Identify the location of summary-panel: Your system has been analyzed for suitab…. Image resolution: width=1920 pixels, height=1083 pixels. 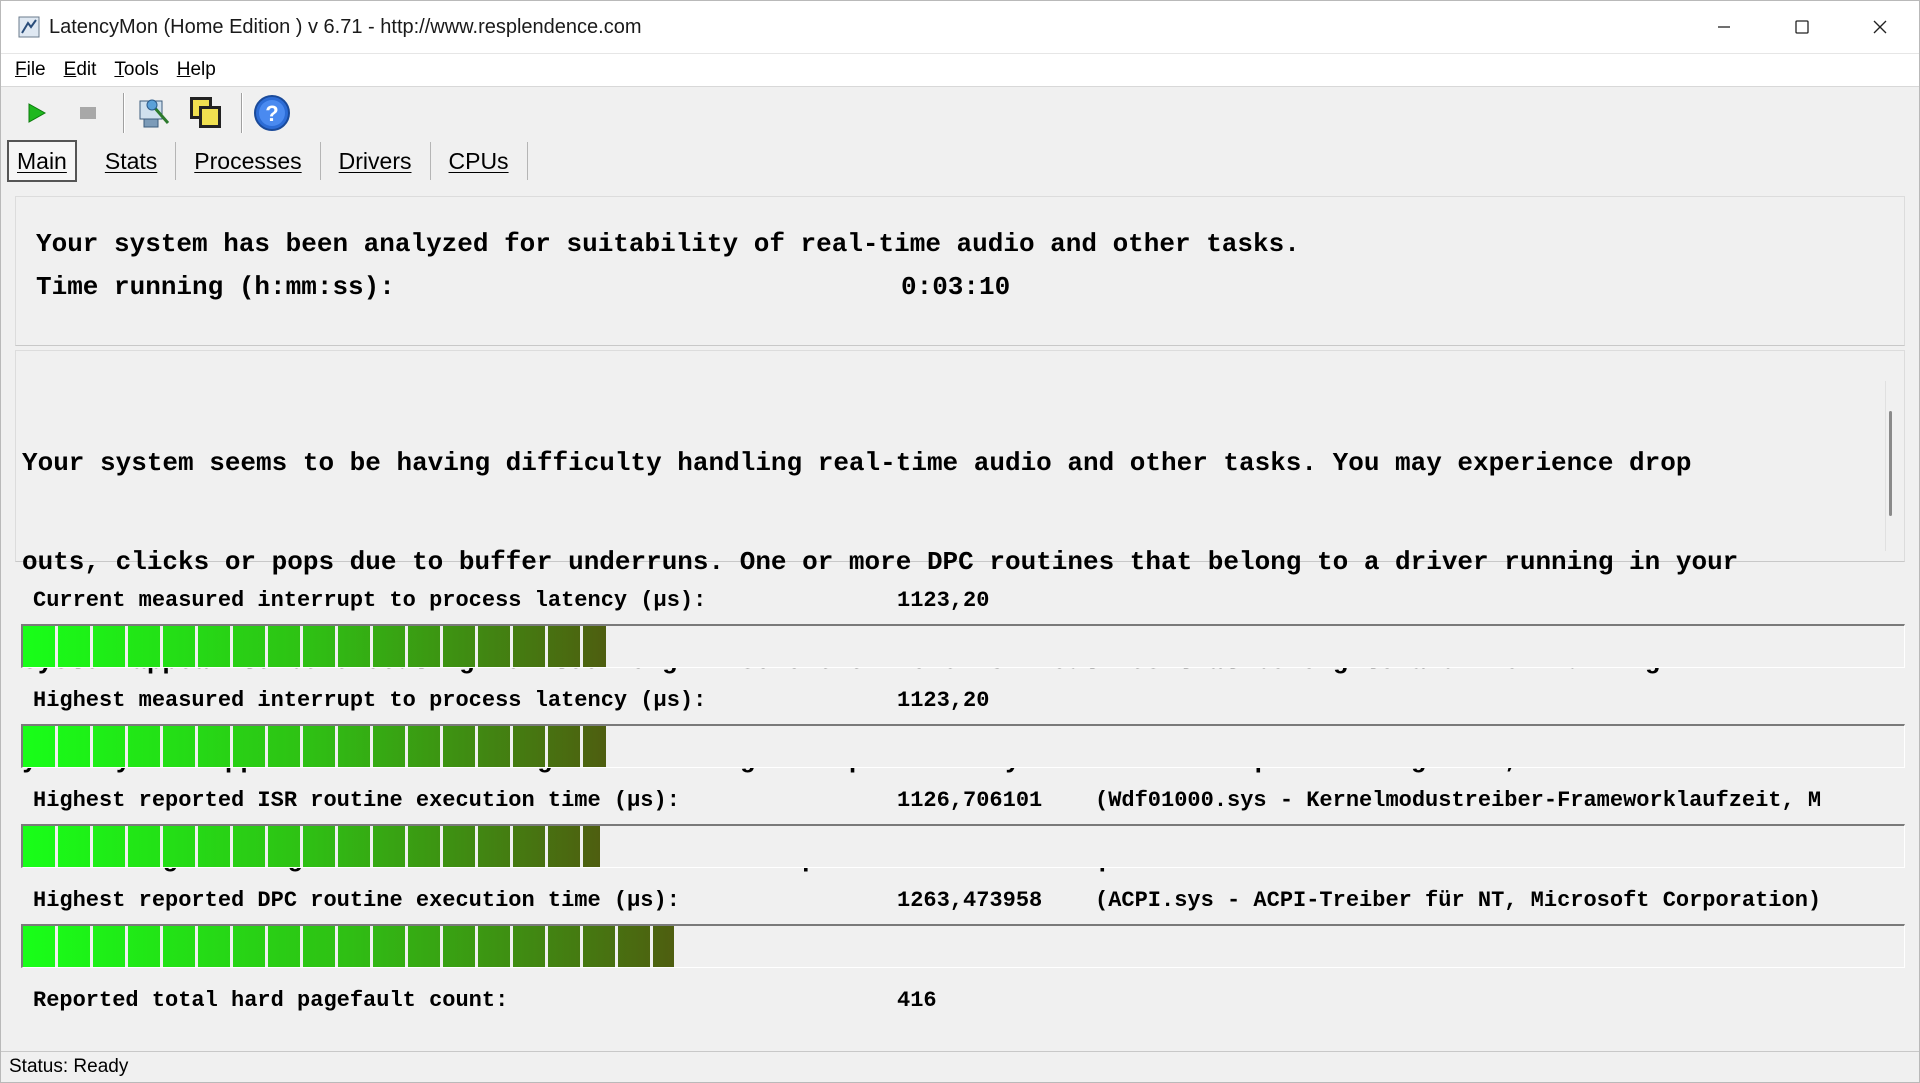
(960, 271).